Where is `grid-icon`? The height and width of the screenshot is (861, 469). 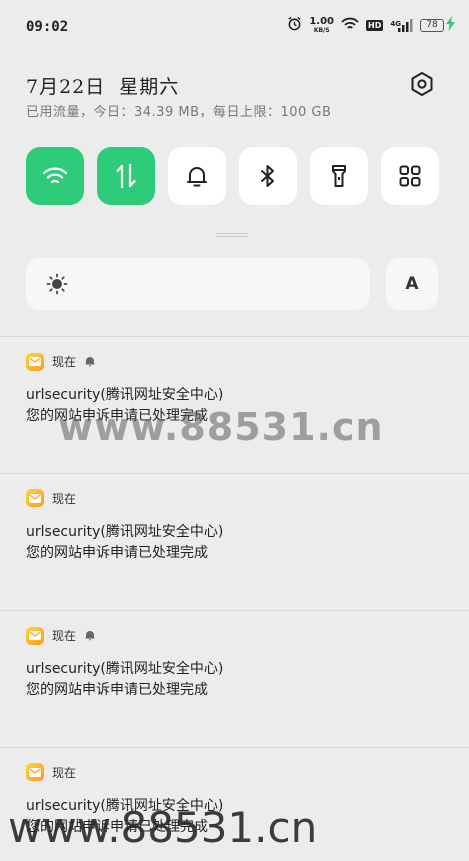 grid-icon is located at coordinates (410, 176).